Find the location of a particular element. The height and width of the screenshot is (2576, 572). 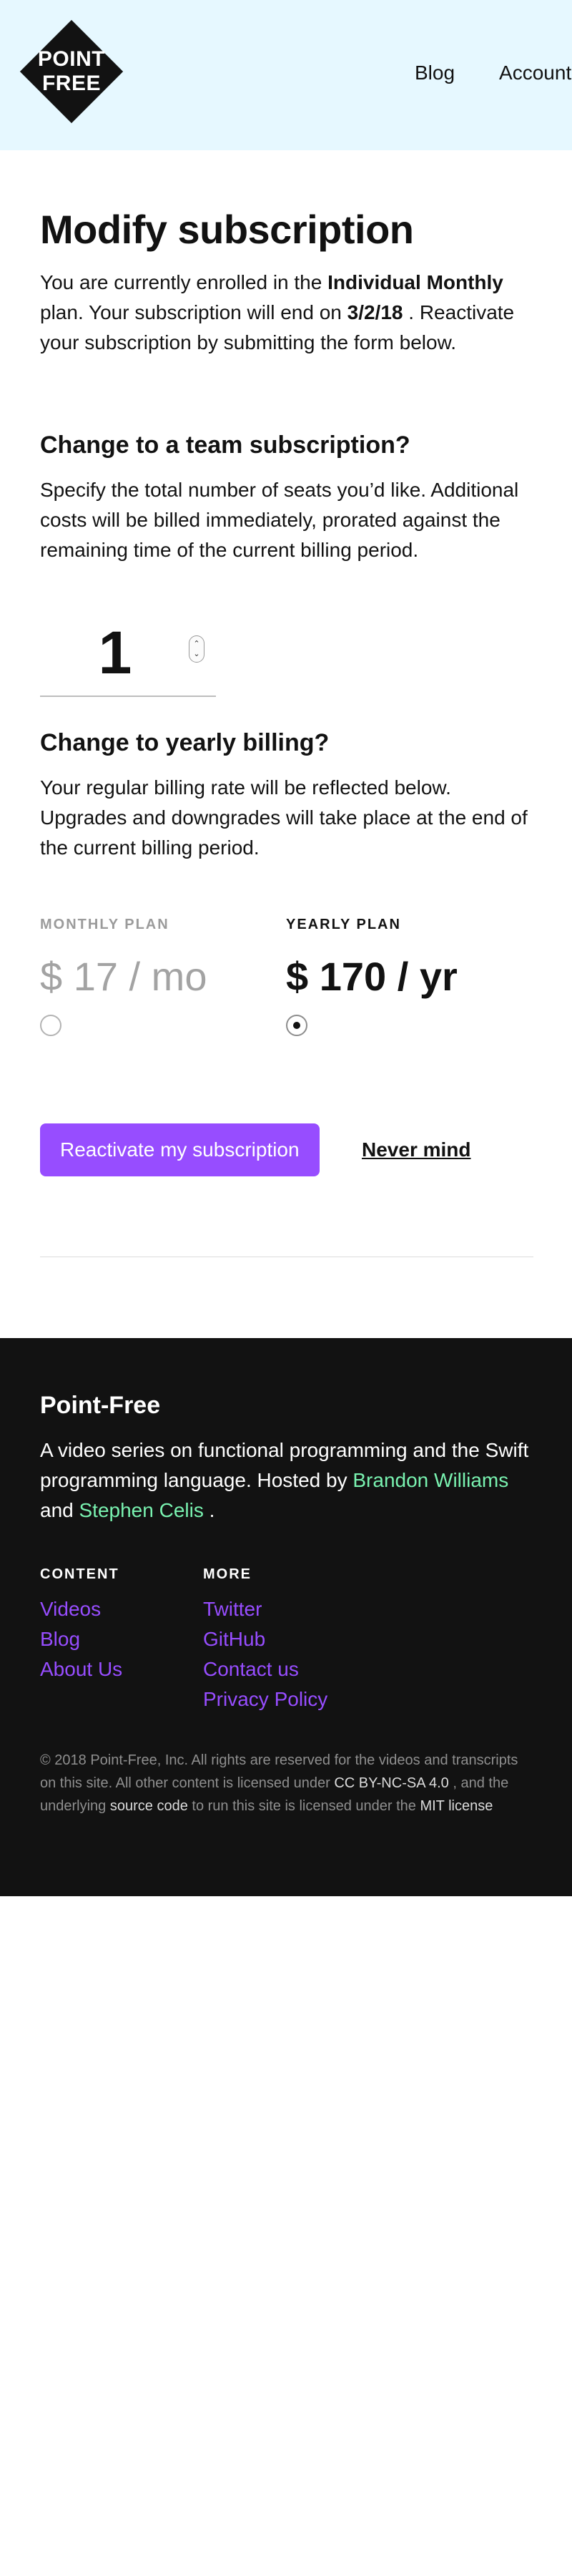

author-link-brandon: Brandon Williams is located at coordinates (430, 1480).